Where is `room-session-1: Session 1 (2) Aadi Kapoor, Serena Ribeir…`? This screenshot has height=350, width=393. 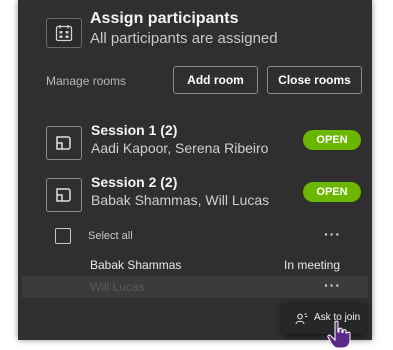 room-session-1: Session 1 (2) Aadi Kapoor, Serena Ribeir… is located at coordinates (195, 144).